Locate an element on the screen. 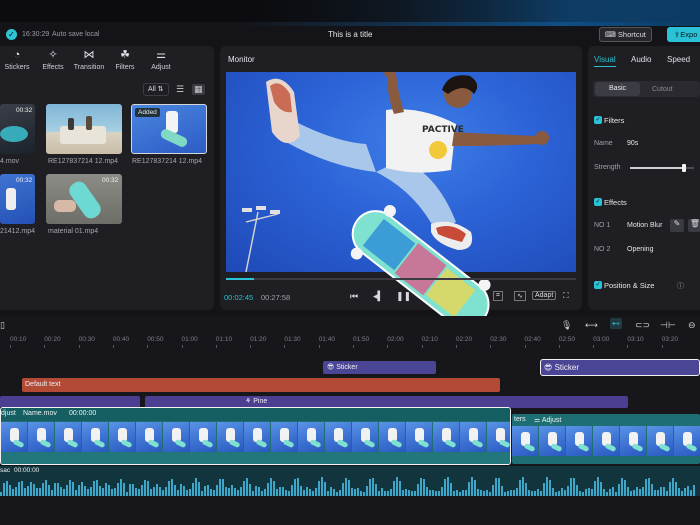  tool-stickers: ◔ Stickers is located at coordinates (17, 60).